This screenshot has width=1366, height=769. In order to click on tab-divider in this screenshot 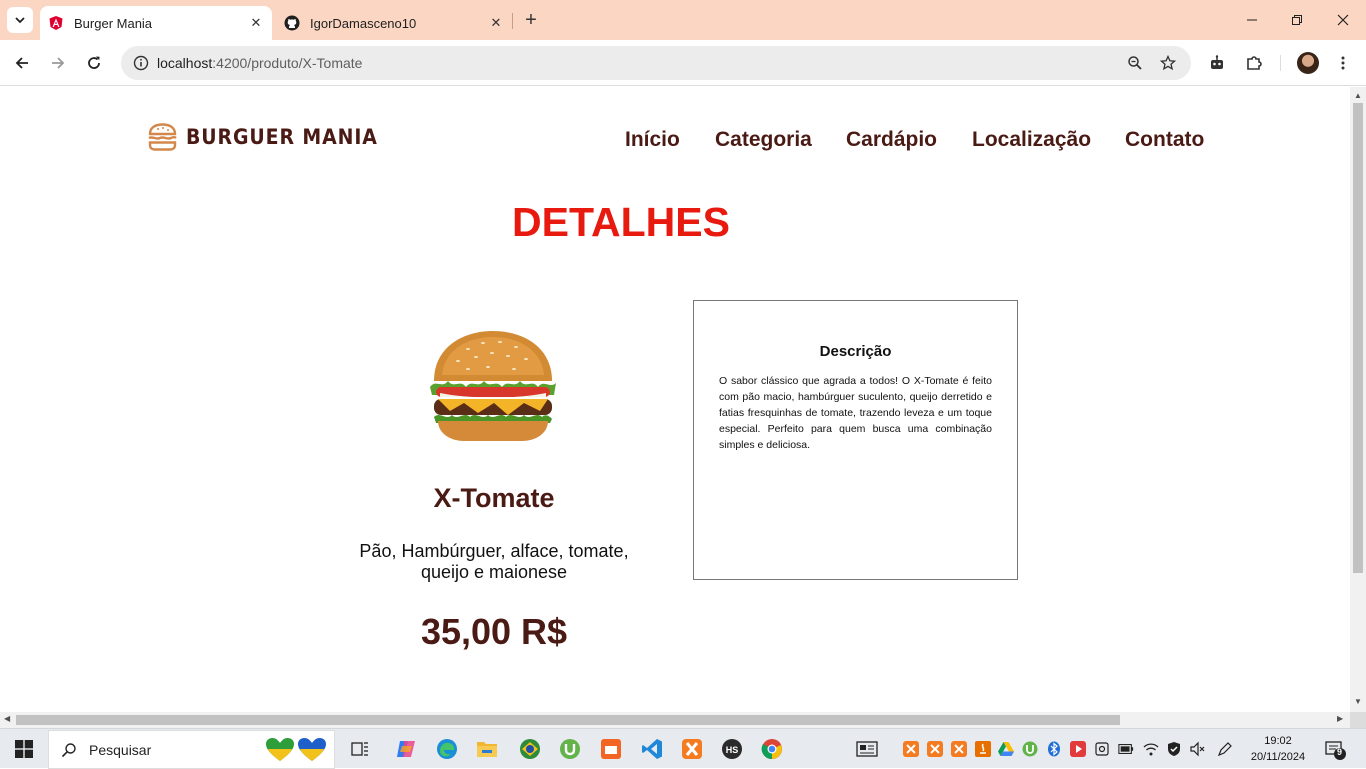, I will do `click(512, 21)`.